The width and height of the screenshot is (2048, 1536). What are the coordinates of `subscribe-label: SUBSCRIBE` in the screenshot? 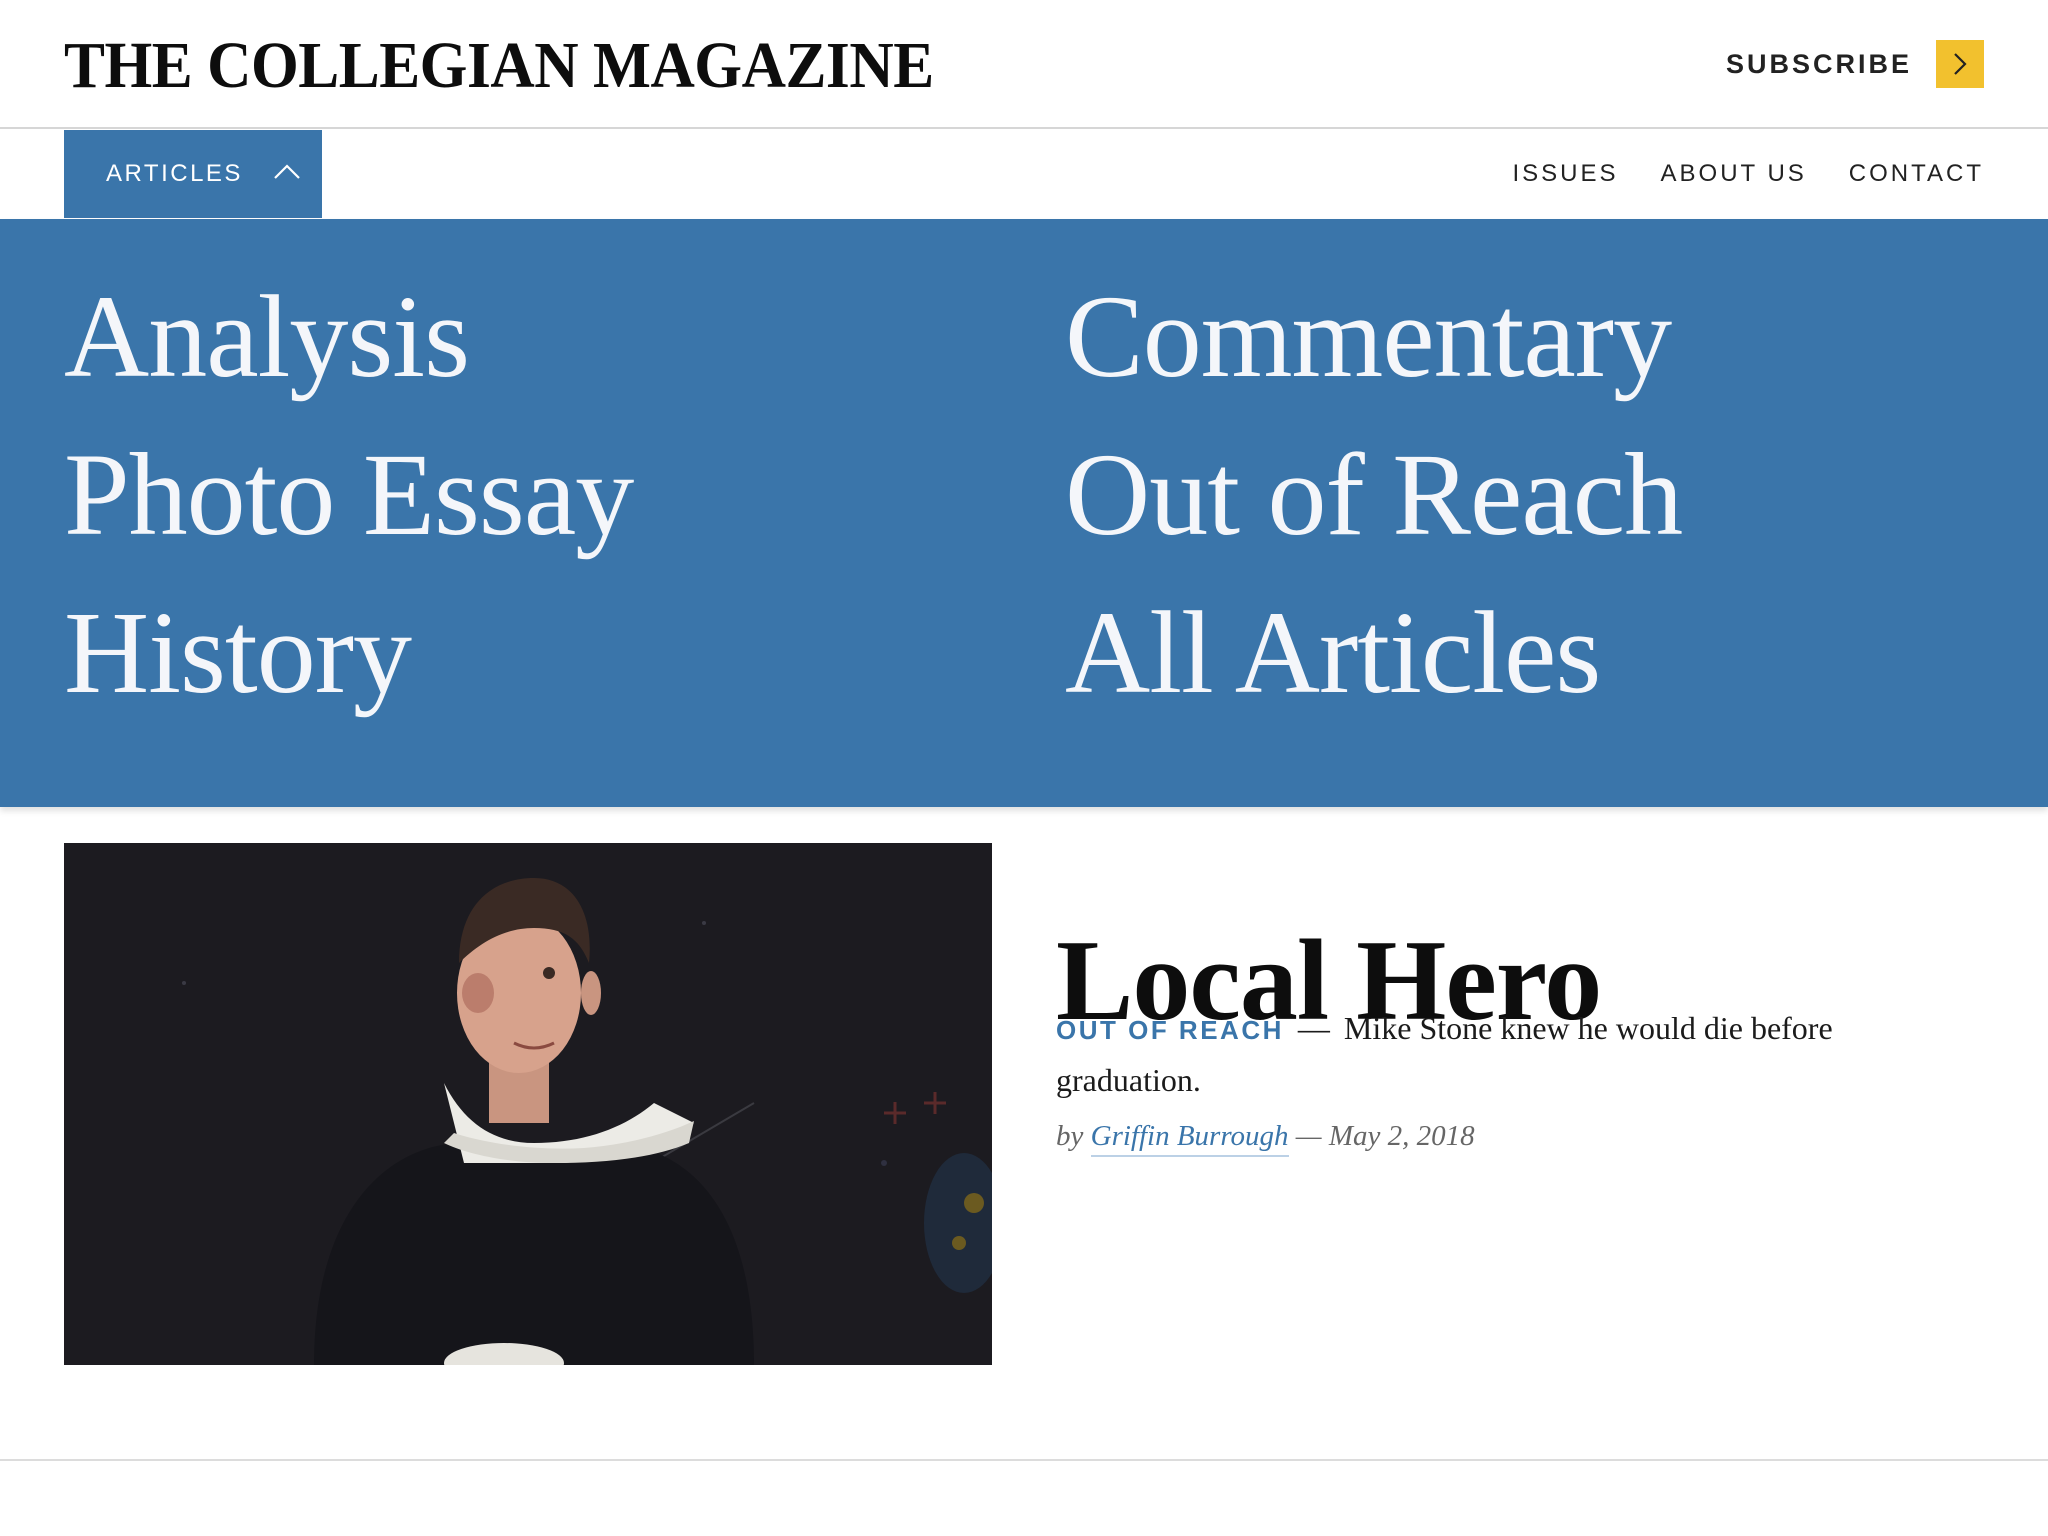 It's located at (1818, 63).